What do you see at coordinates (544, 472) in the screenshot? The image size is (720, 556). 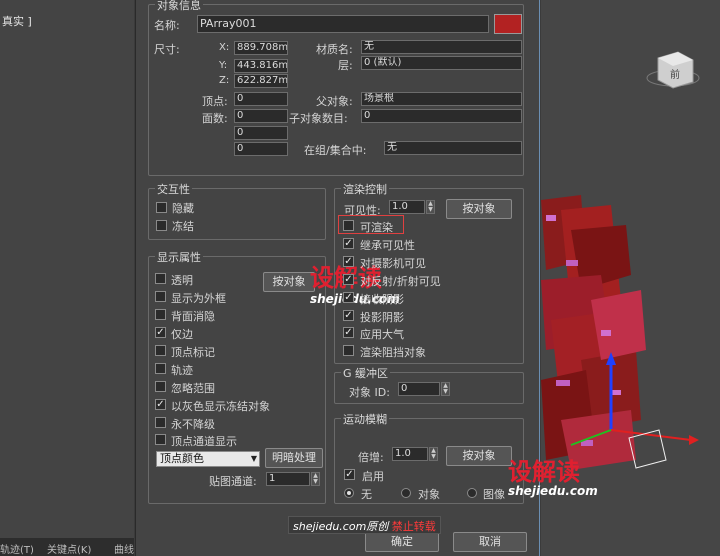 I see `watermark-brand-2: 设解读` at bounding box center [544, 472].